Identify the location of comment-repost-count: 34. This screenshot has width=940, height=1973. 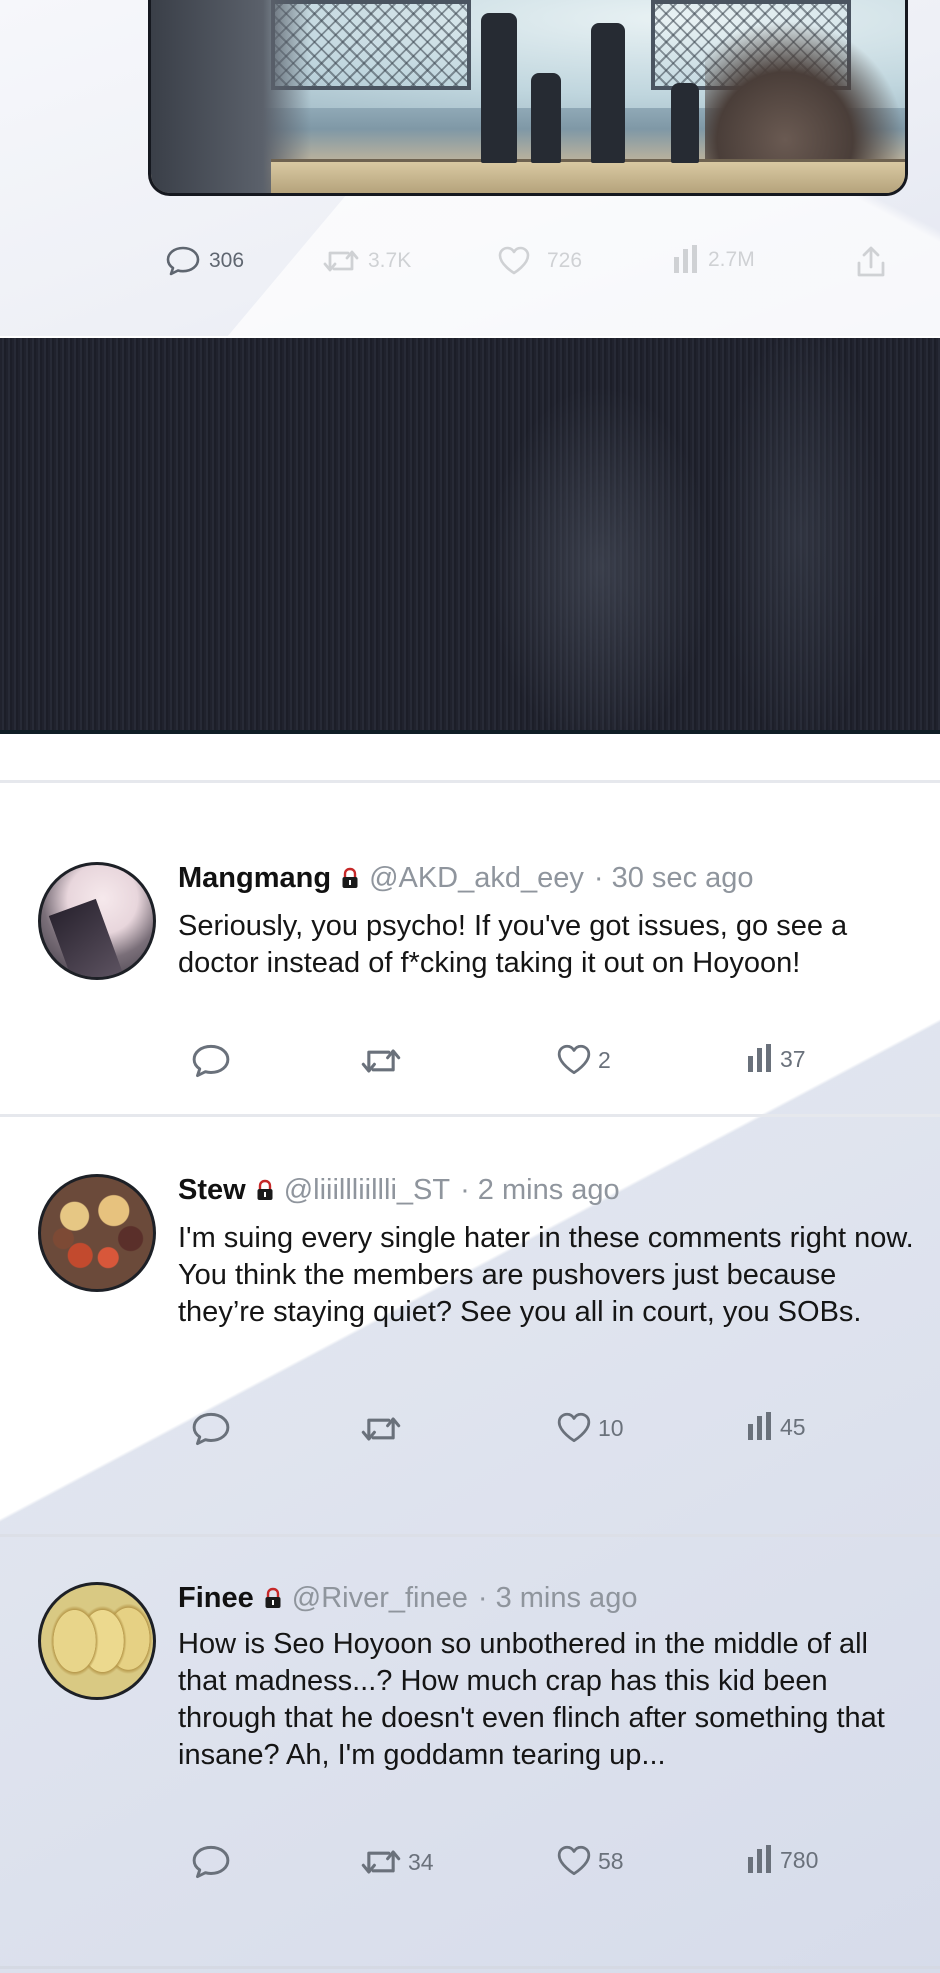
(421, 1861).